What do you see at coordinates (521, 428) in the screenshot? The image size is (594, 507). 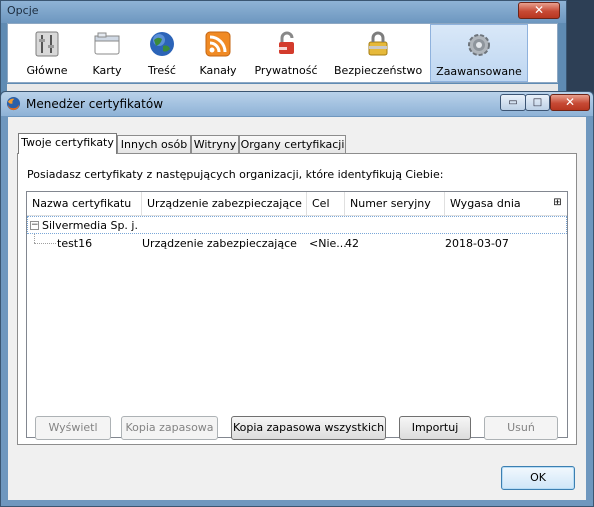 I see `delete-button: Usuń` at bounding box center [521, 428].